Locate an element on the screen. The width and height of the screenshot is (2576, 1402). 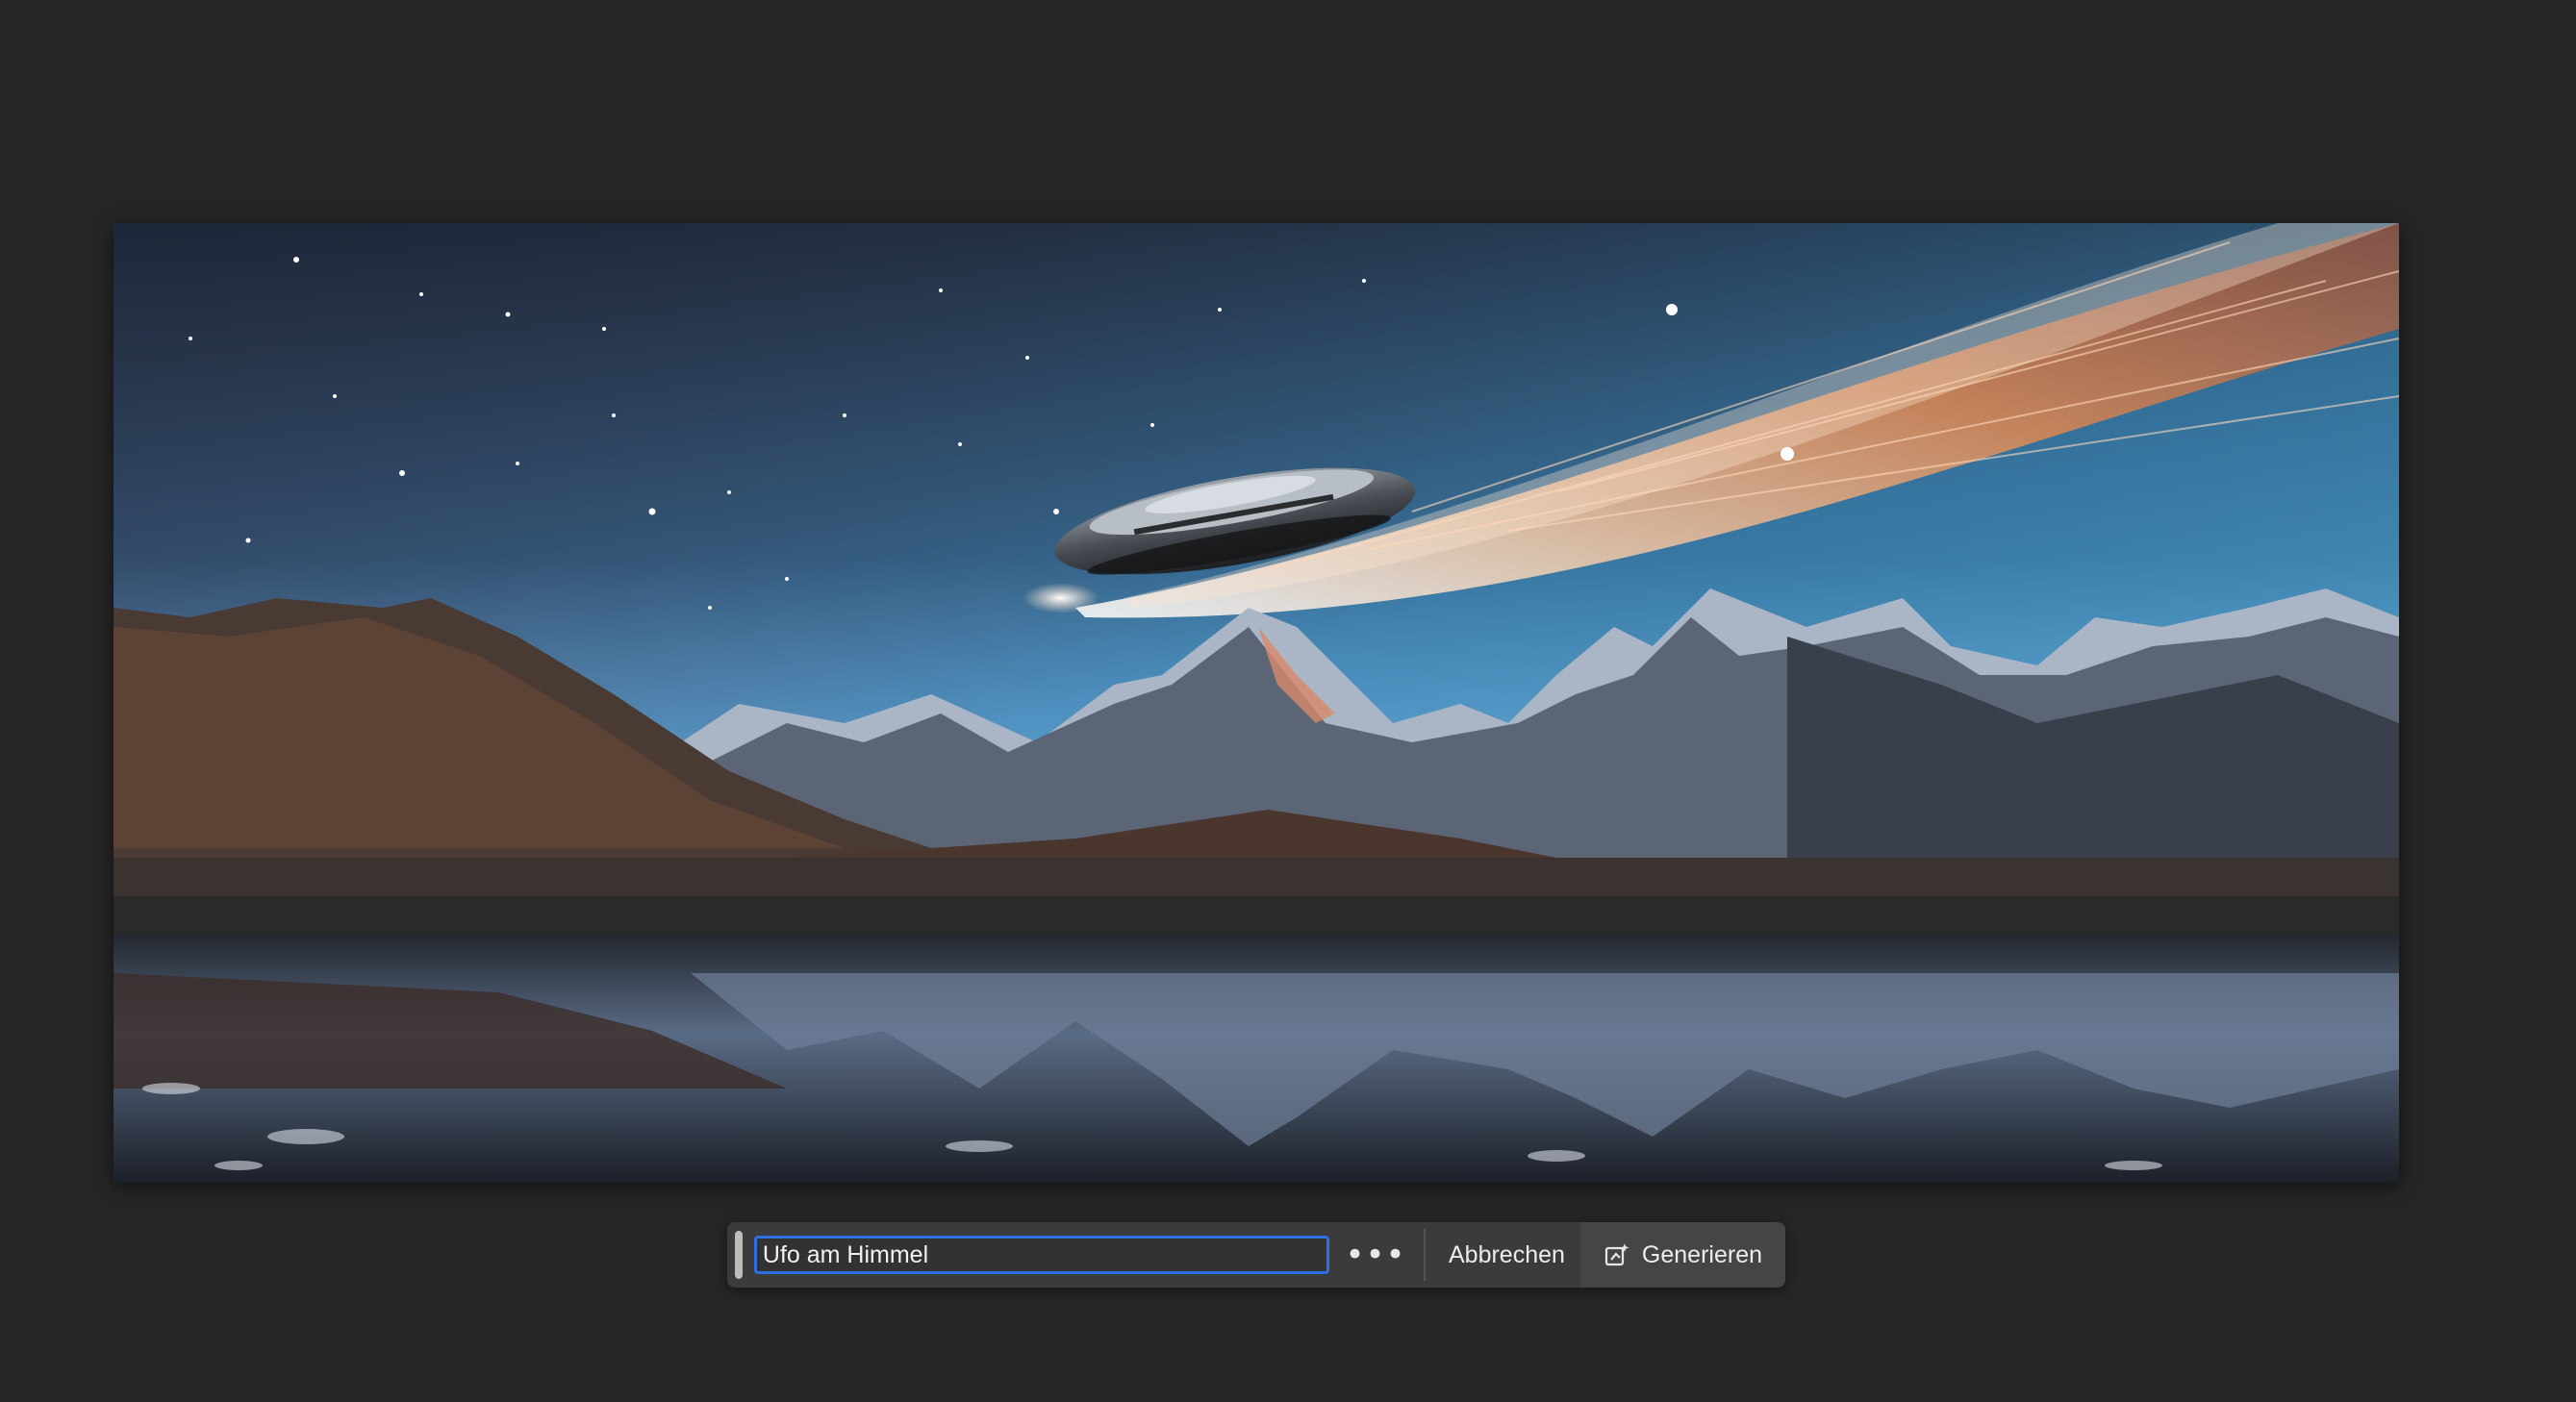
generate-button: Generieren is located at coordinates (1682, 1255).